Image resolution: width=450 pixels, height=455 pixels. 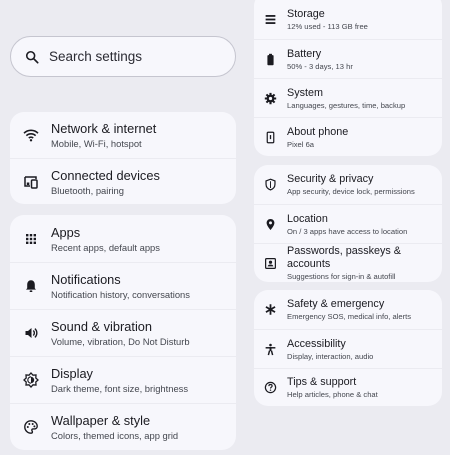 I want to click on wifi-icon, so click(x=31, y=135).